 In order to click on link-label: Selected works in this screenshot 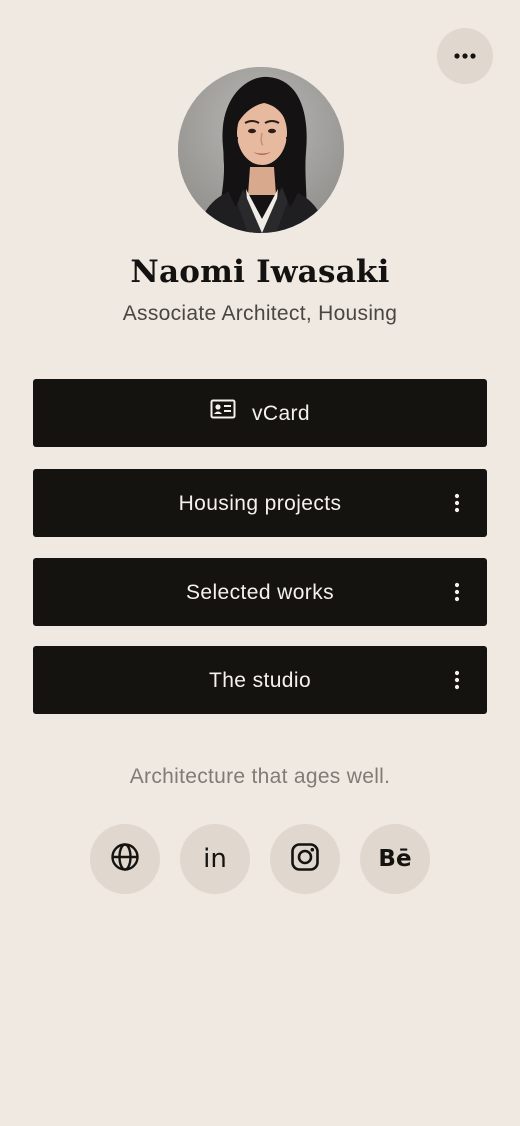, I will do `click(260, 592)`.